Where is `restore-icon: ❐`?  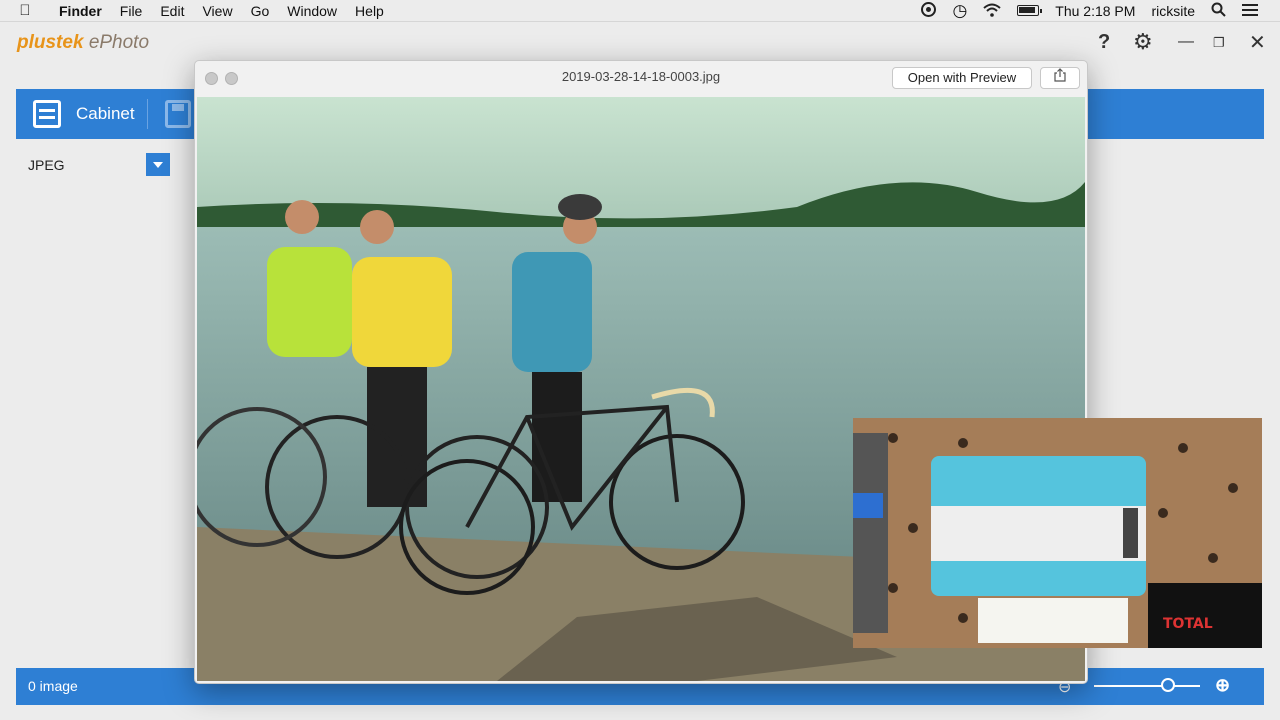 restore-icon: ❐ is located at coordinates (1219, 43).